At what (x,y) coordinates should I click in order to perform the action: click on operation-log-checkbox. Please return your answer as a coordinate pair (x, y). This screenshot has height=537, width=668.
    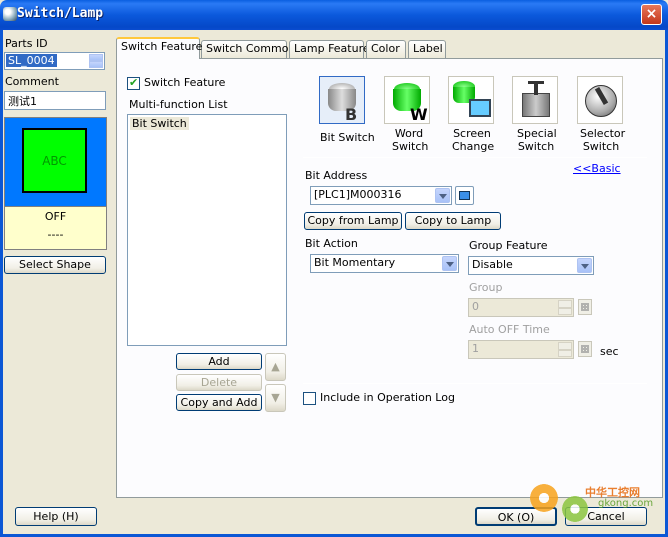
    Looking at the image, I should click on (309, 398).